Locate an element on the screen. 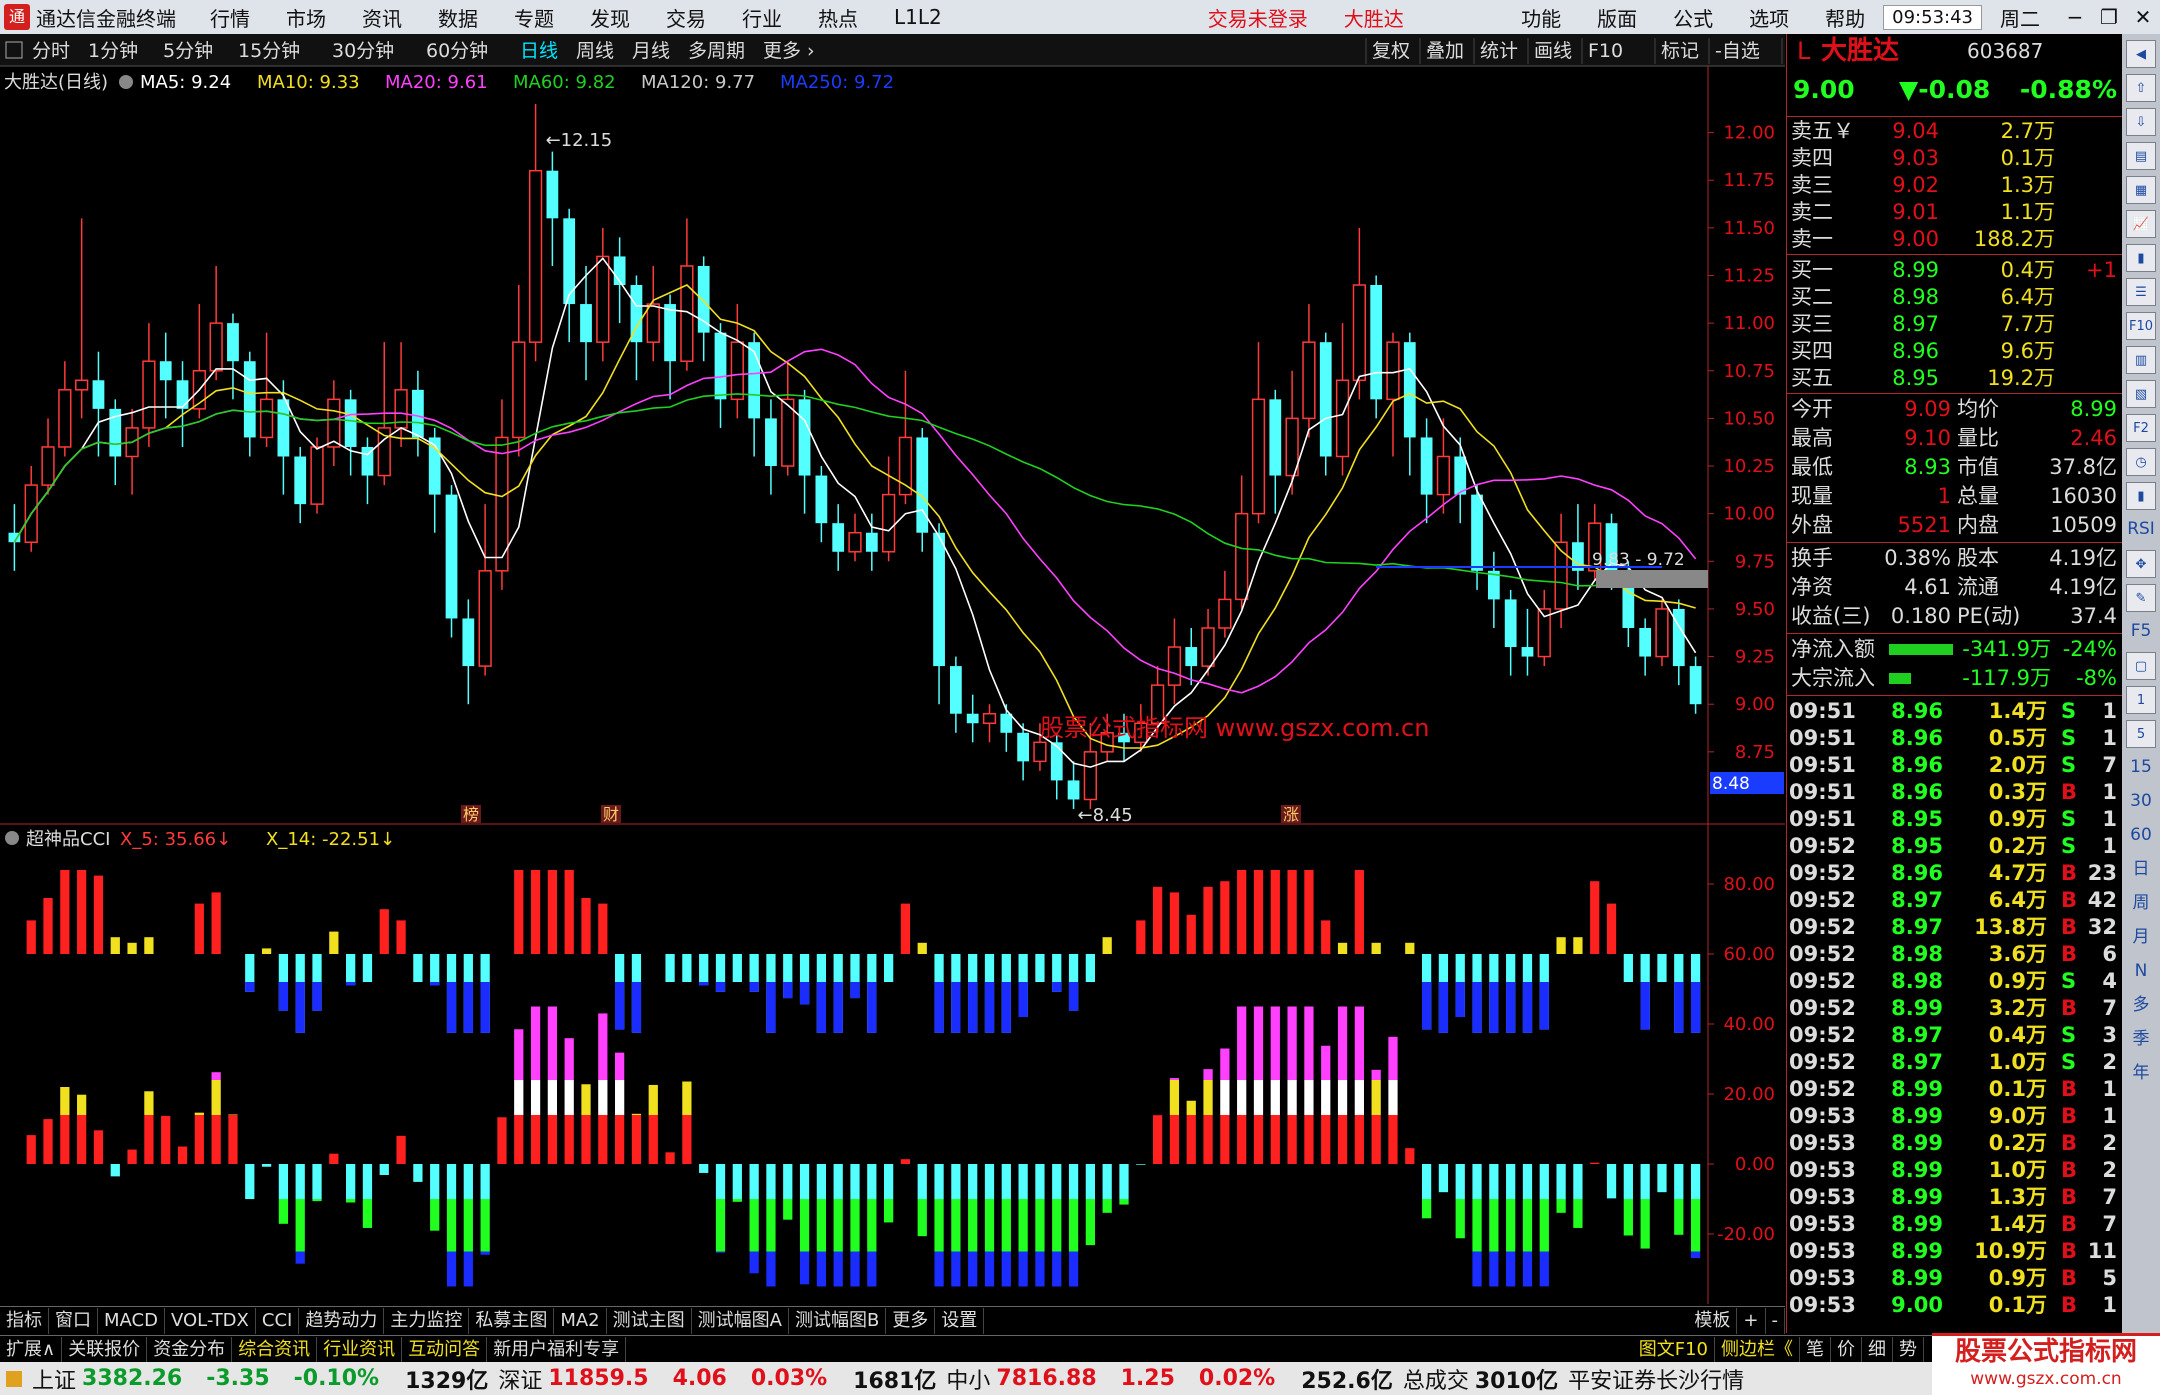 The height and width of the screenshot is (1395, 2160). indicator-tab-12: 更多 is located at coordinates (911, 1320).